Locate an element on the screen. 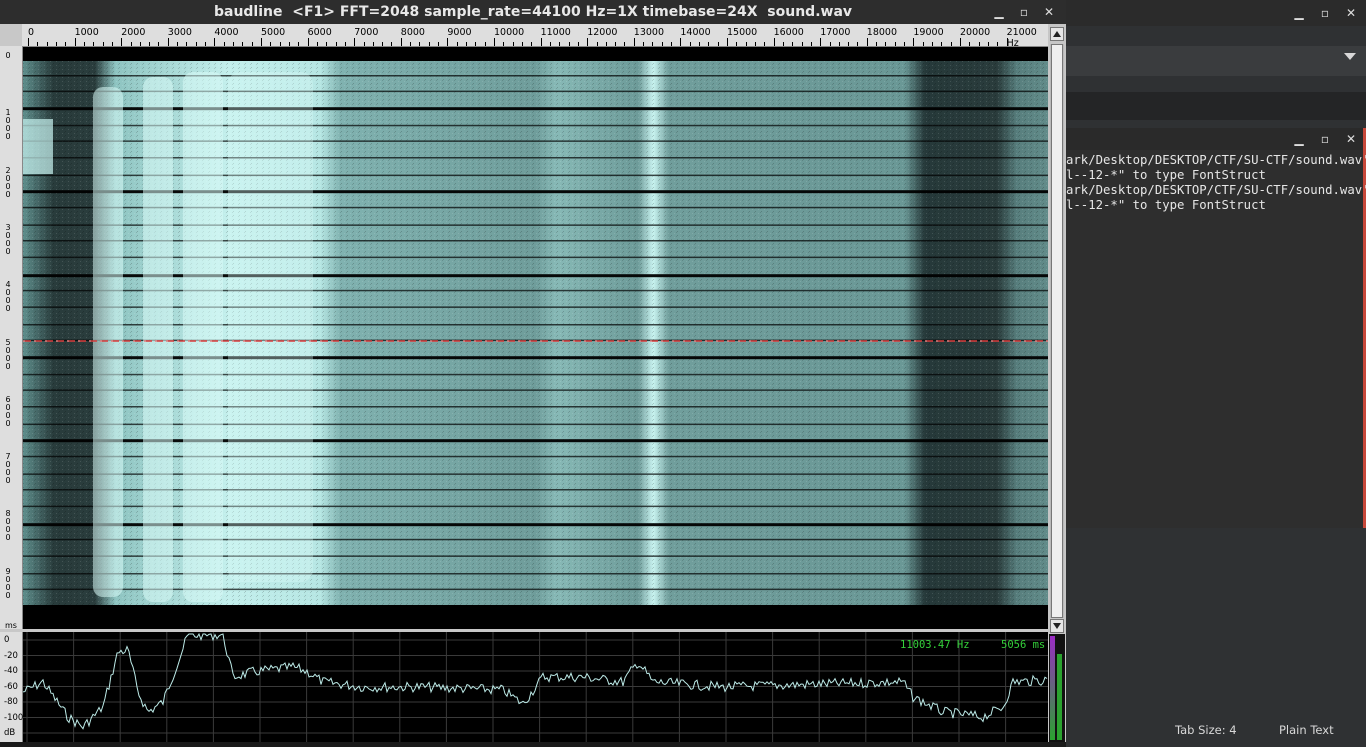  time-tick-label: 8 0 0 0 is located at coordinates (8, 526).